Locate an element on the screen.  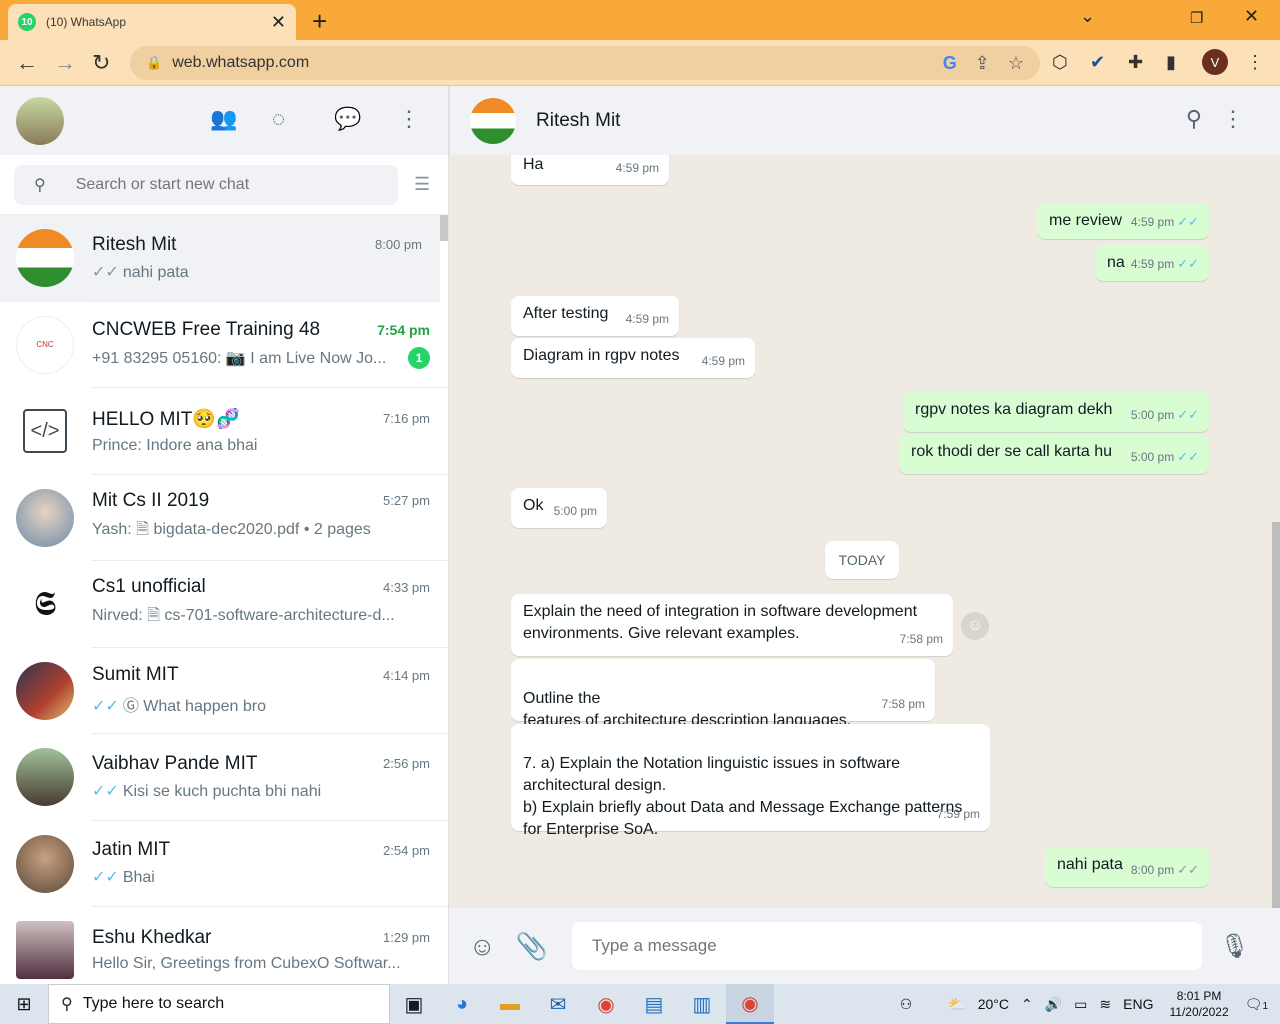
file-explorer-icon: ▬ is located at coordinates (510, 1004).